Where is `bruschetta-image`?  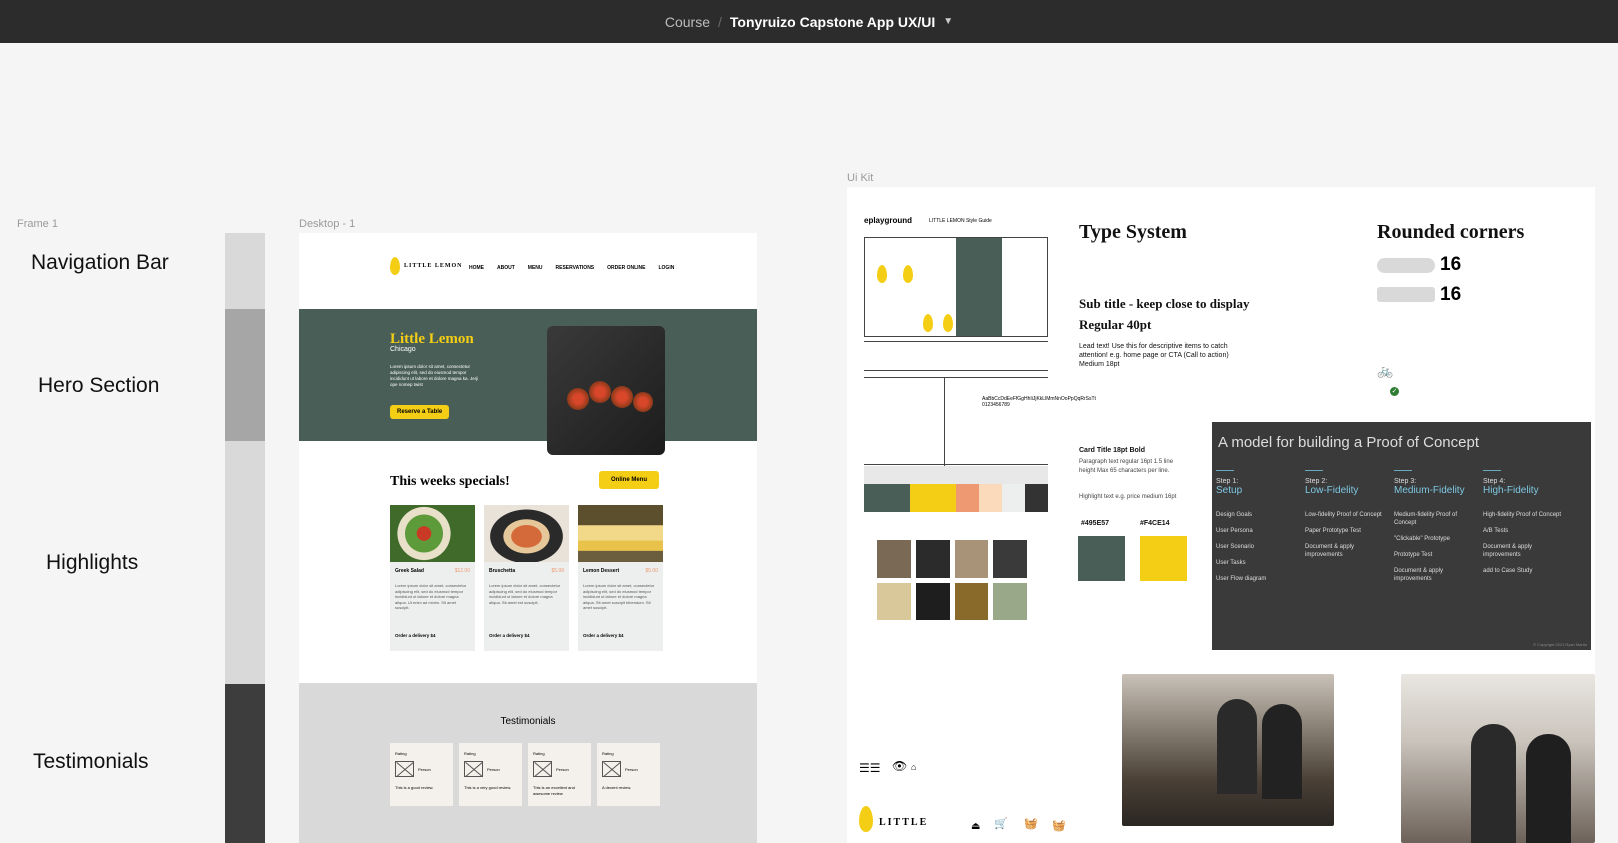
bruschetta-image is located at coordinates (526, 533).